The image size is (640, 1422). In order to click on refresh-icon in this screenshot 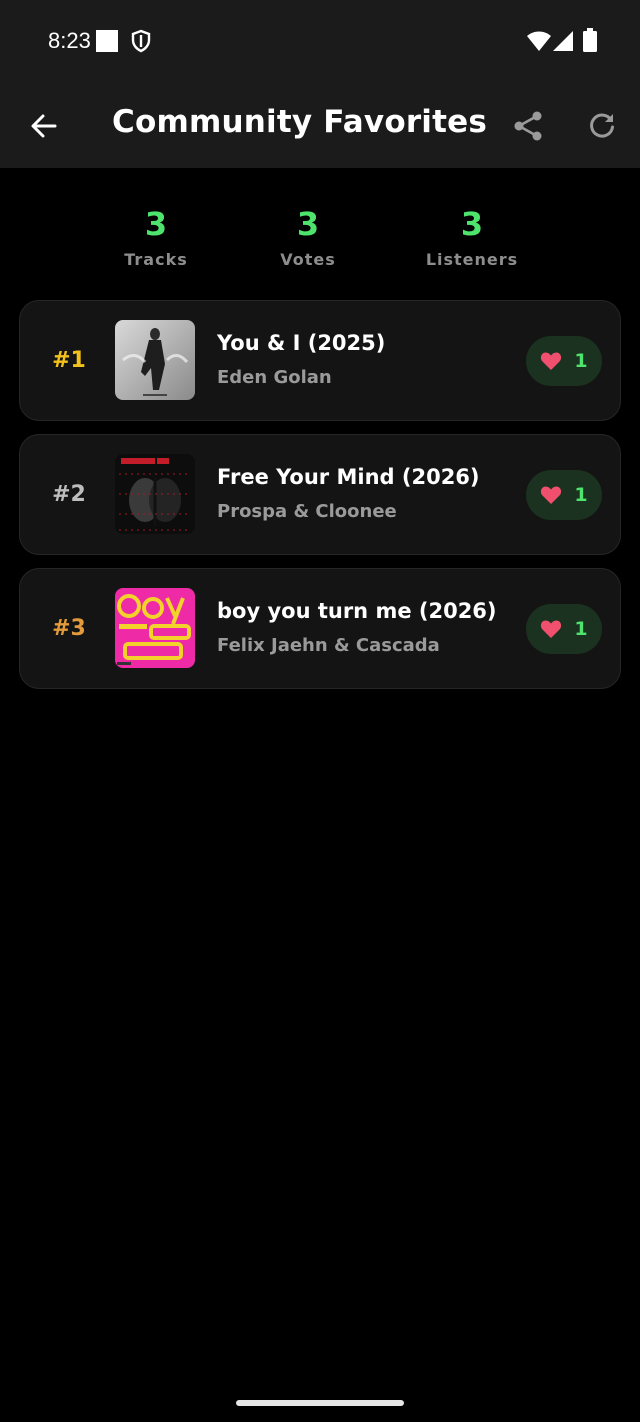, I will do `click(602, 125)`.